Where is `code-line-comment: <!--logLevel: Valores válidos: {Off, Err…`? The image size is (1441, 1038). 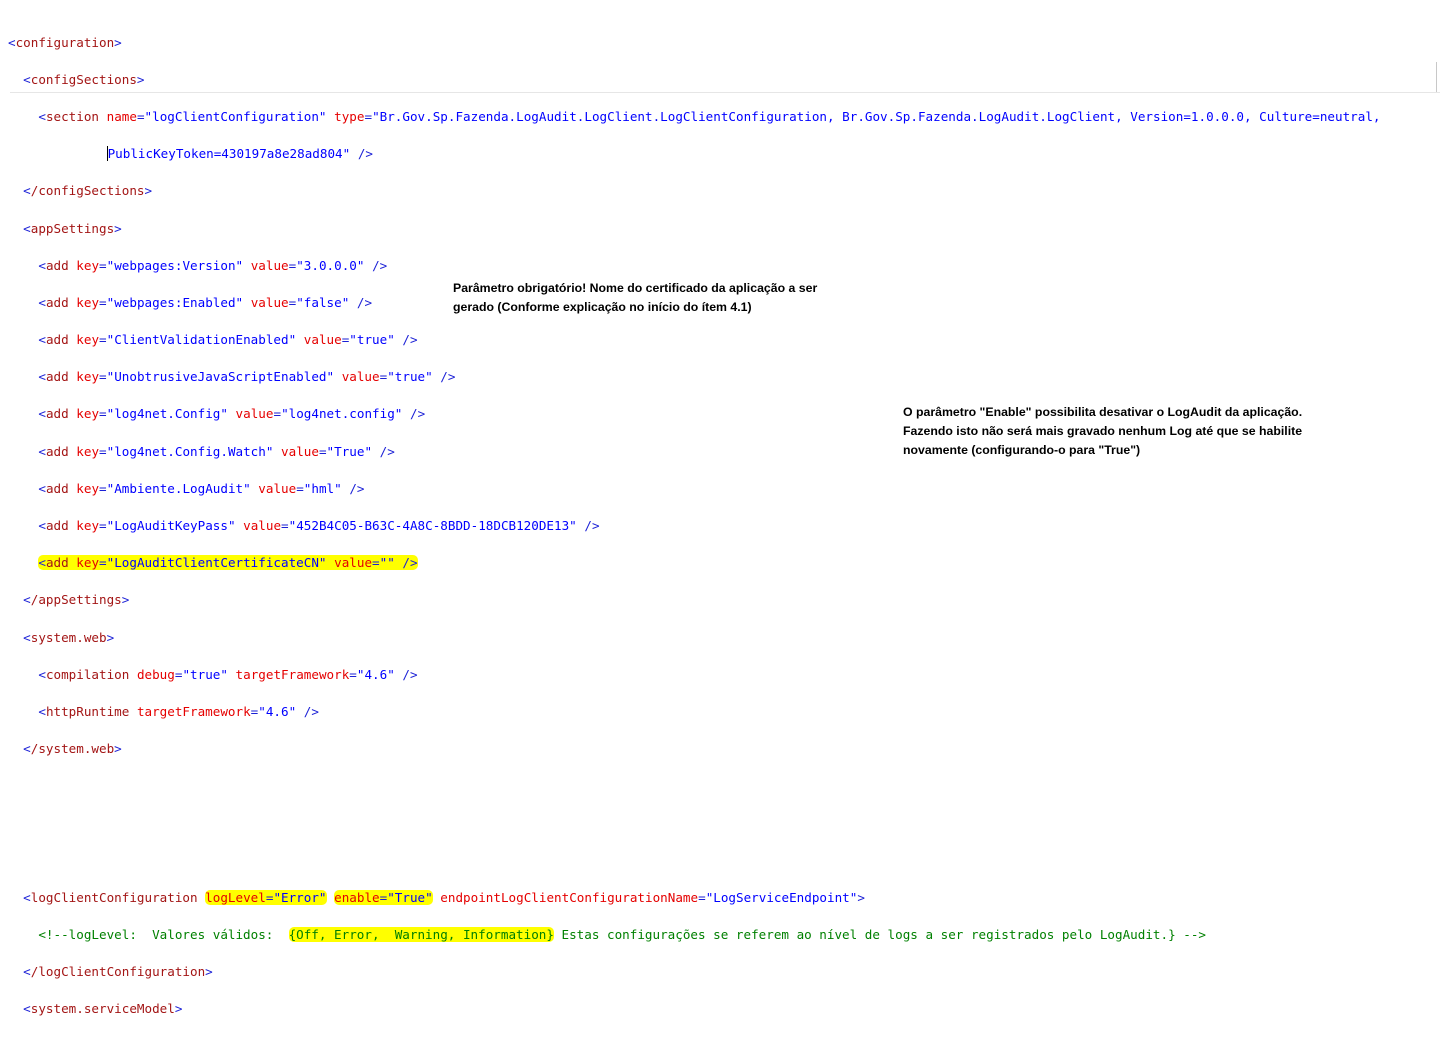 code-line-comment: <!--logLevel: Valores válidos: {Off, Err… is located at coordinates (622, 935).